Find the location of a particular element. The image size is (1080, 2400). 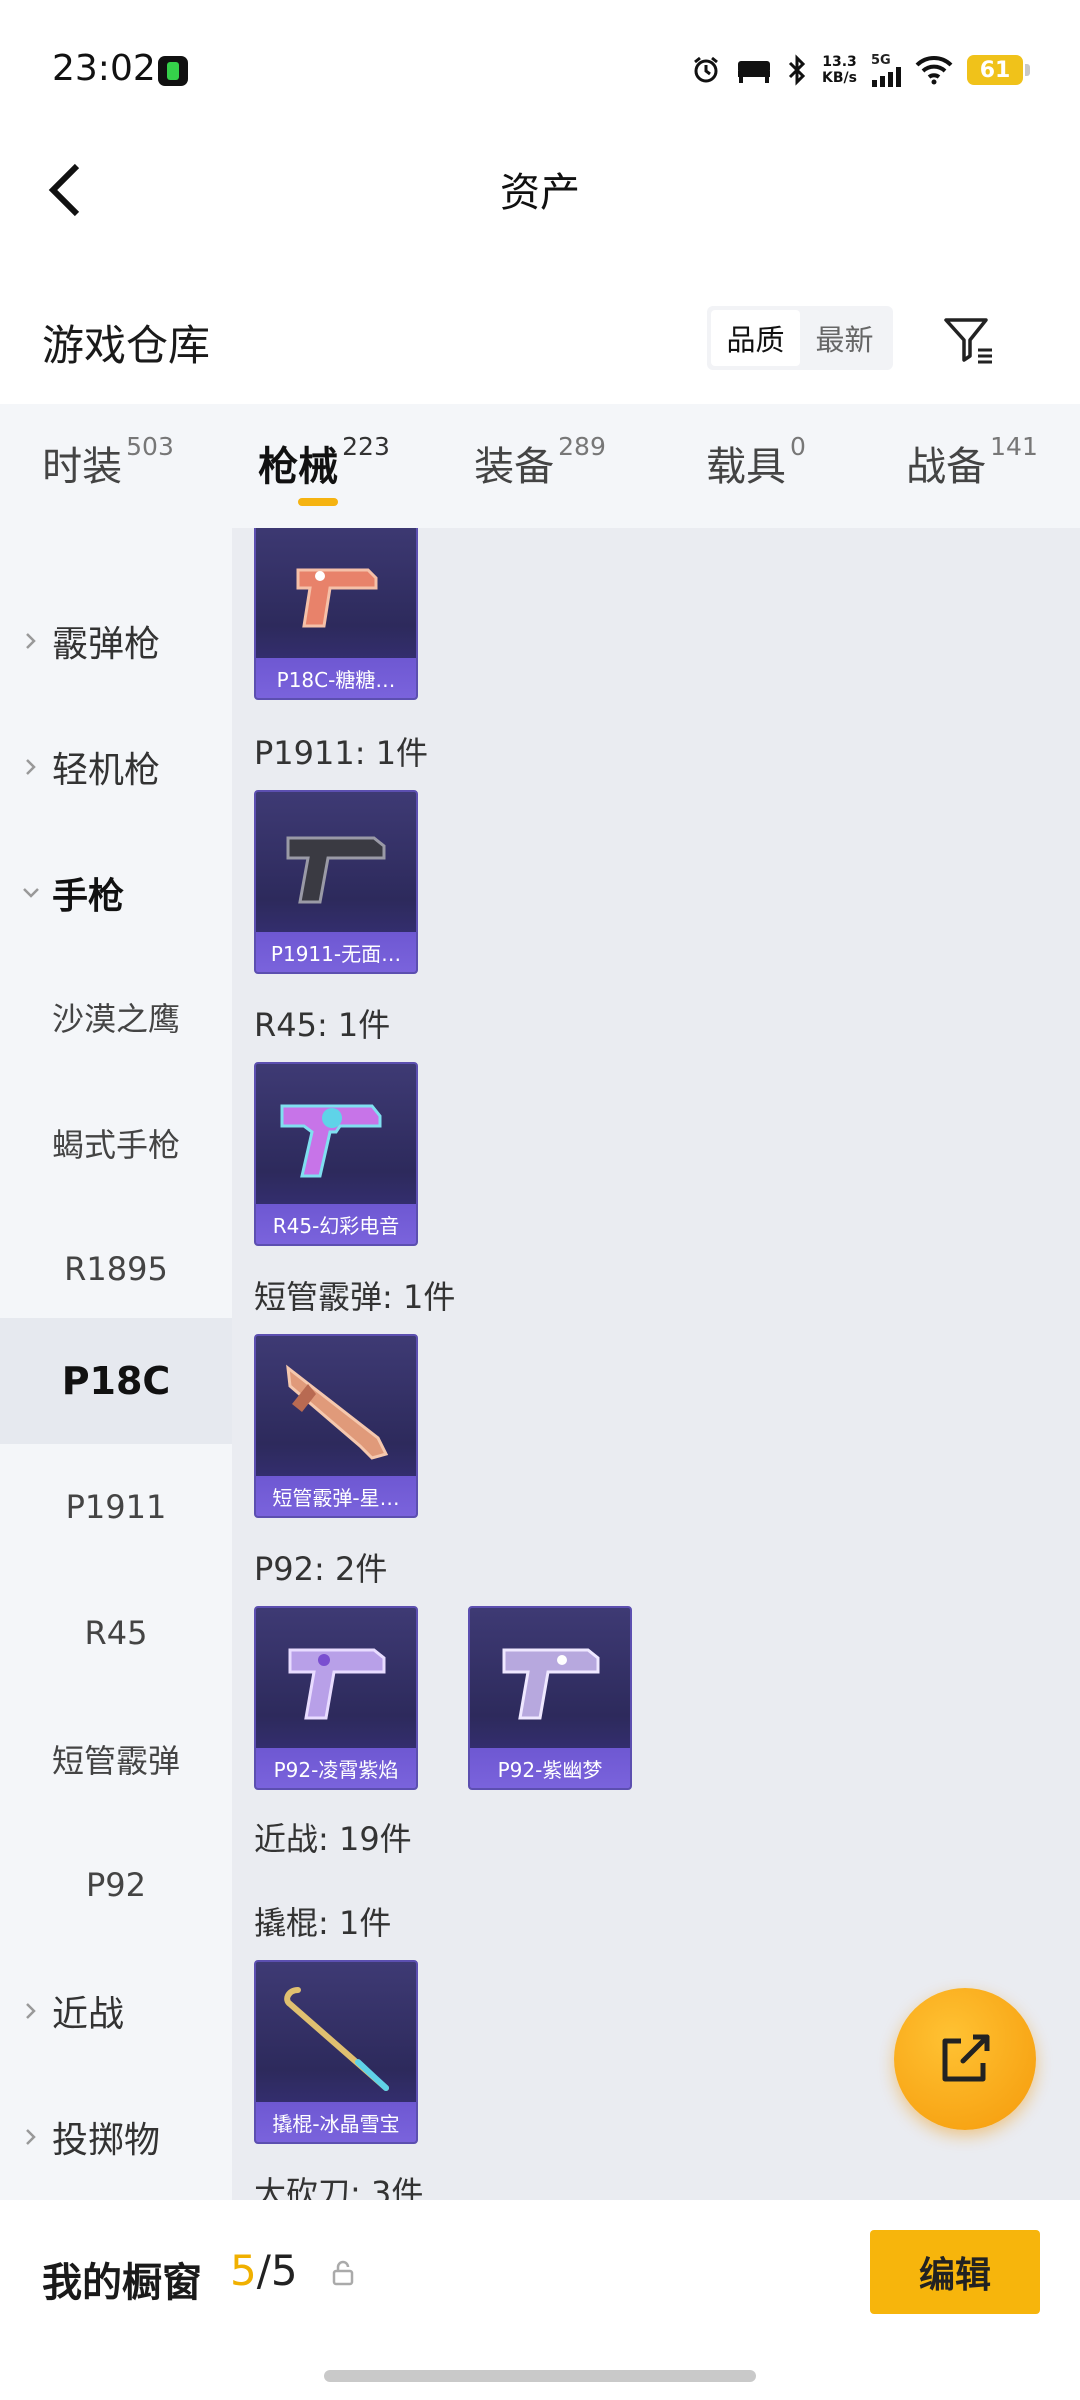

group-label: 大砍刀: 3件 is located at coordinates (339, 2187).